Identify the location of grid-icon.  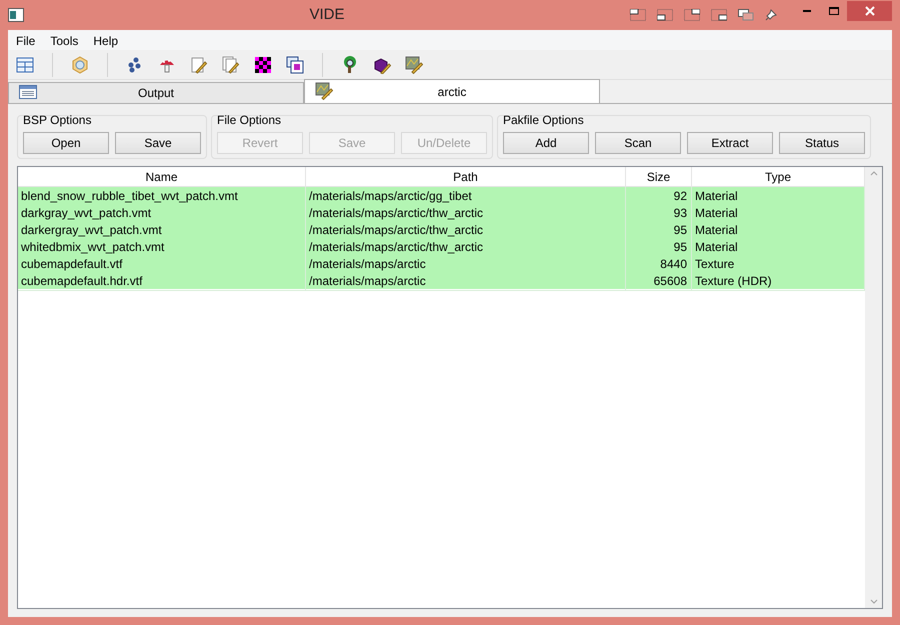
(25, 65).